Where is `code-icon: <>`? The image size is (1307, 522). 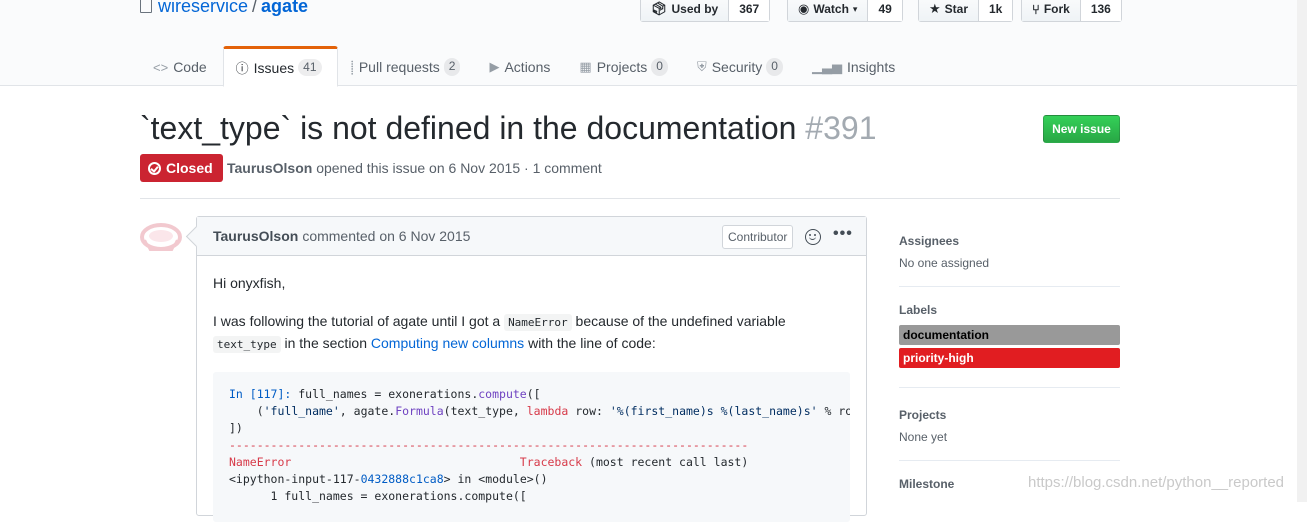 code-icon: <> is located at coordinates (161, 67).